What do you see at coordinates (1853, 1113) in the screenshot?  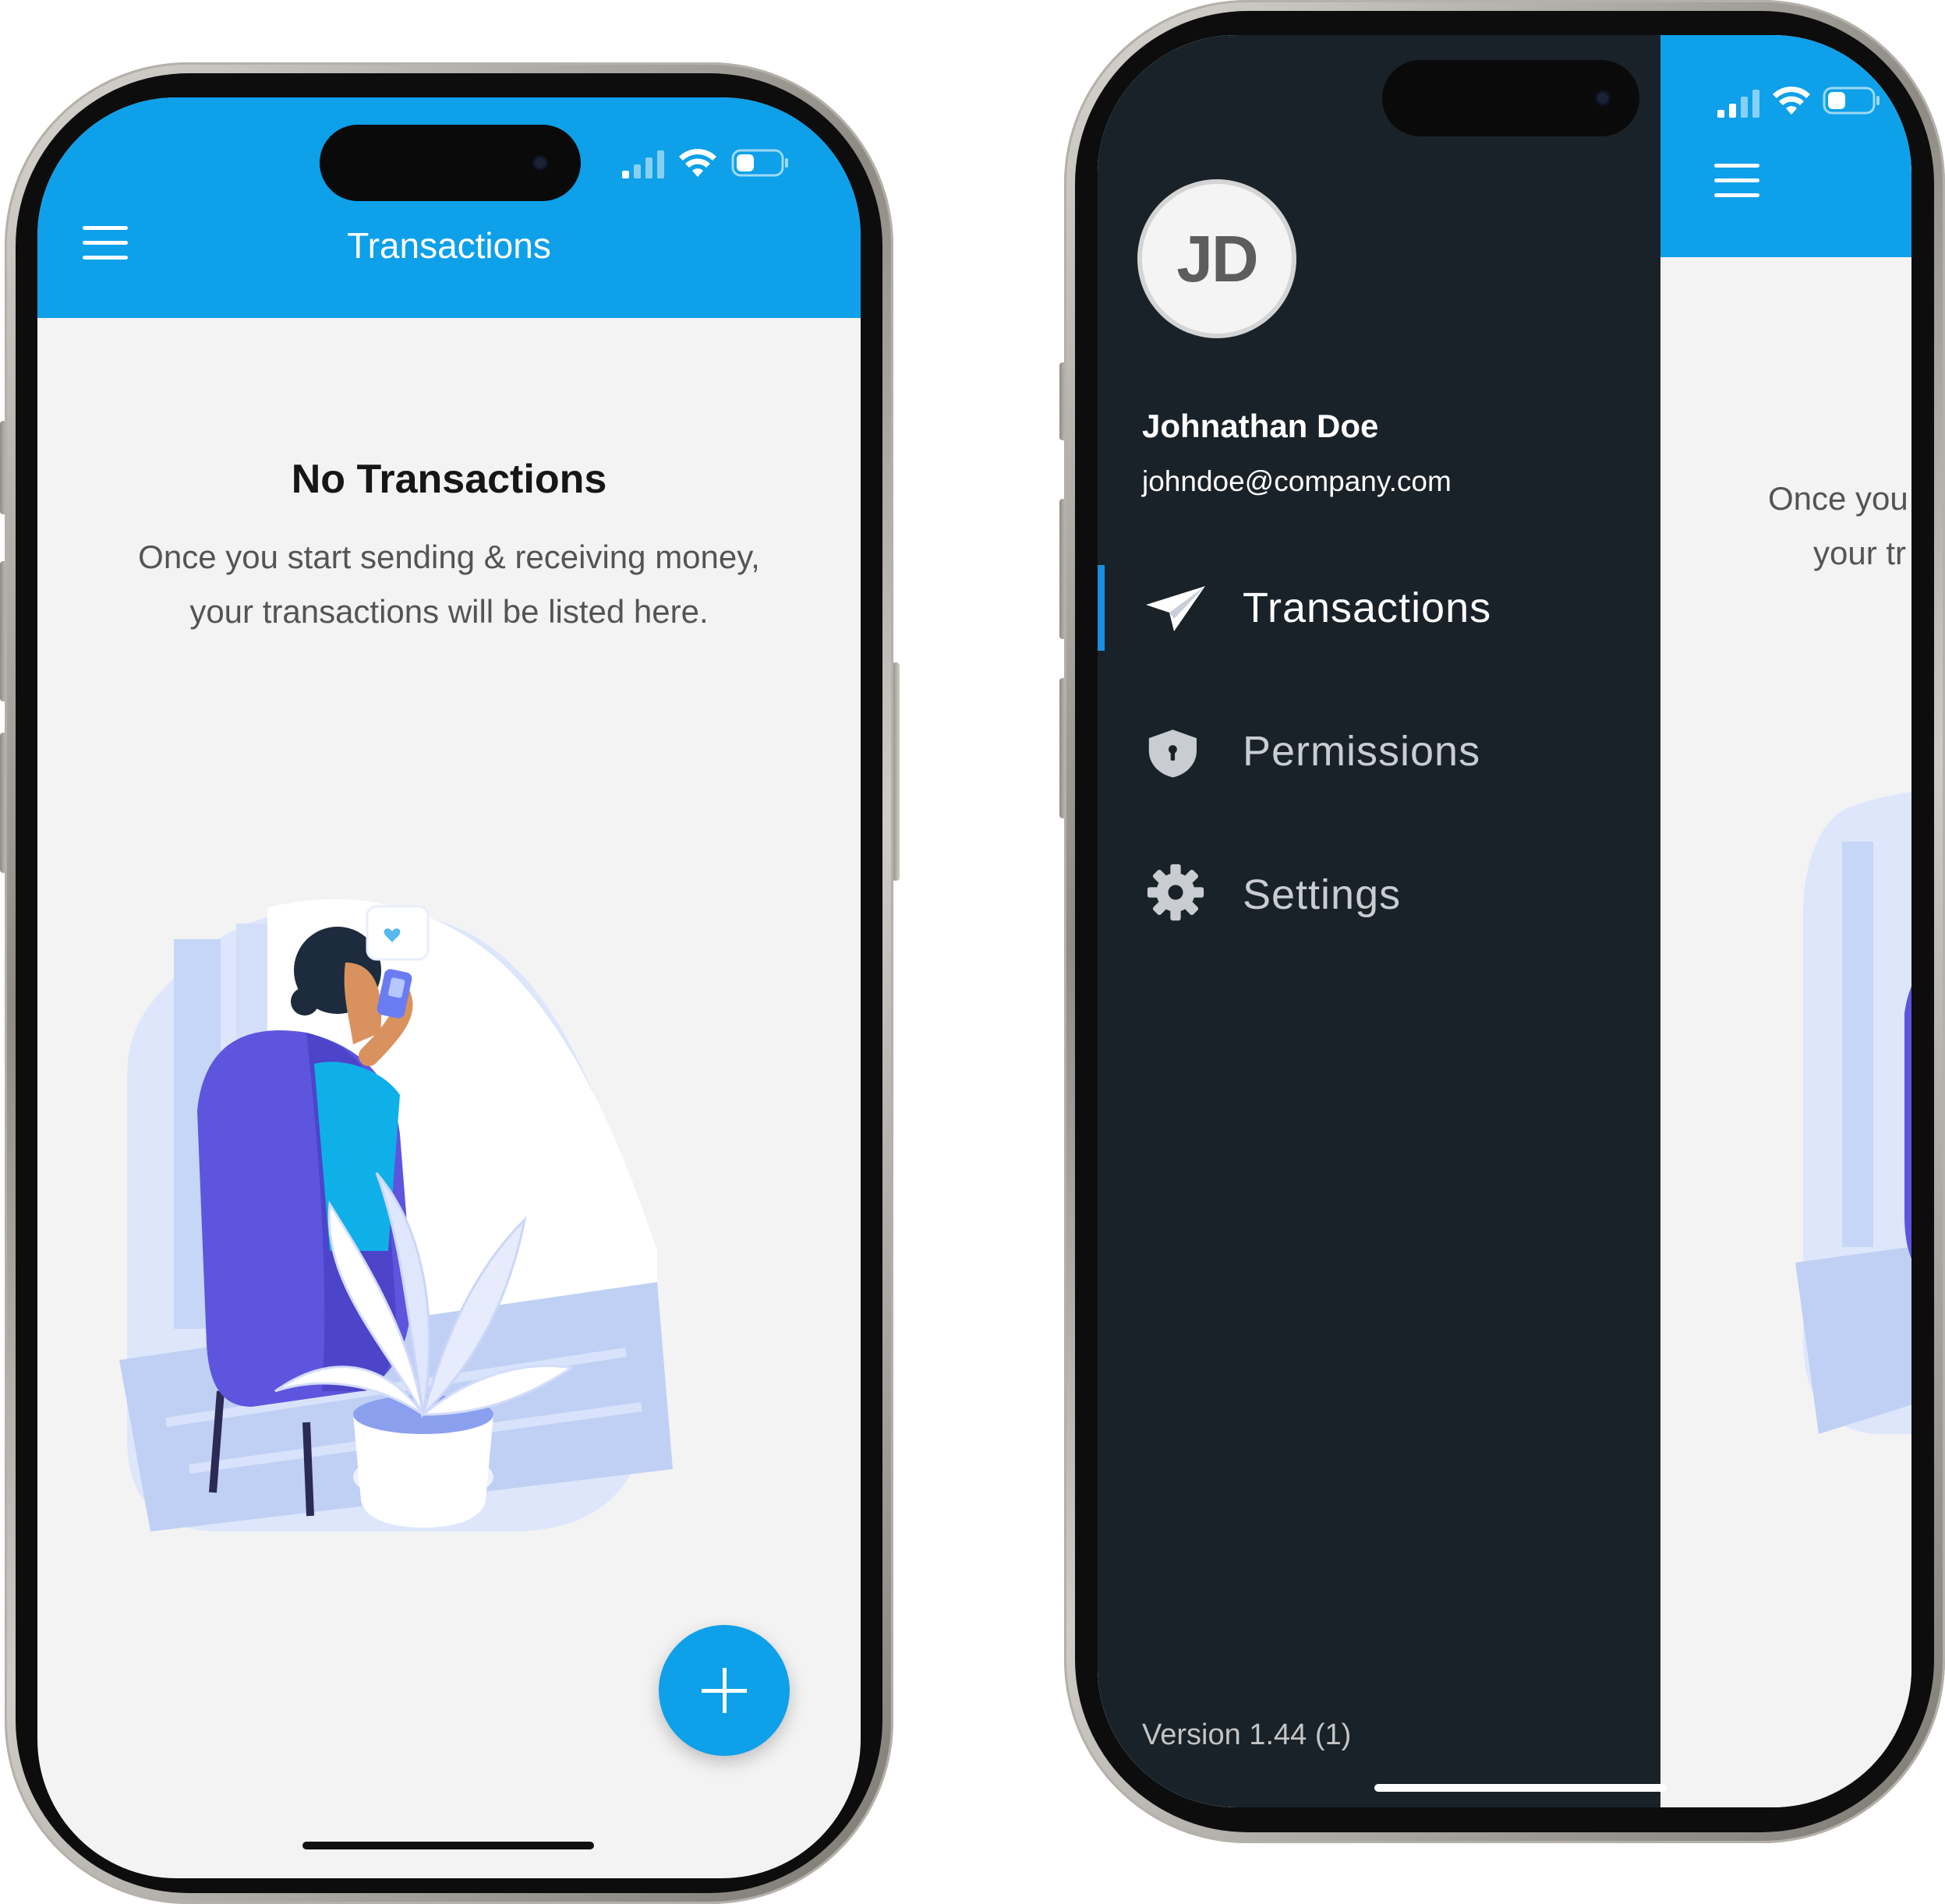 I see `illustration-partial` at bounding box center [1853, 1113].